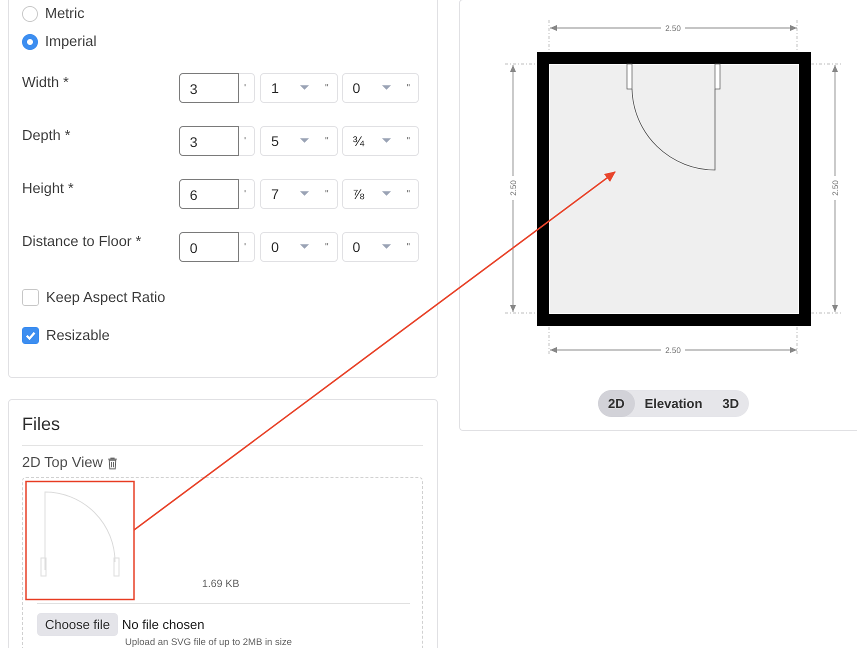 The height and width of the screenshot is (648, 857). I want to click on field-label: Width *, so click(46, 83).